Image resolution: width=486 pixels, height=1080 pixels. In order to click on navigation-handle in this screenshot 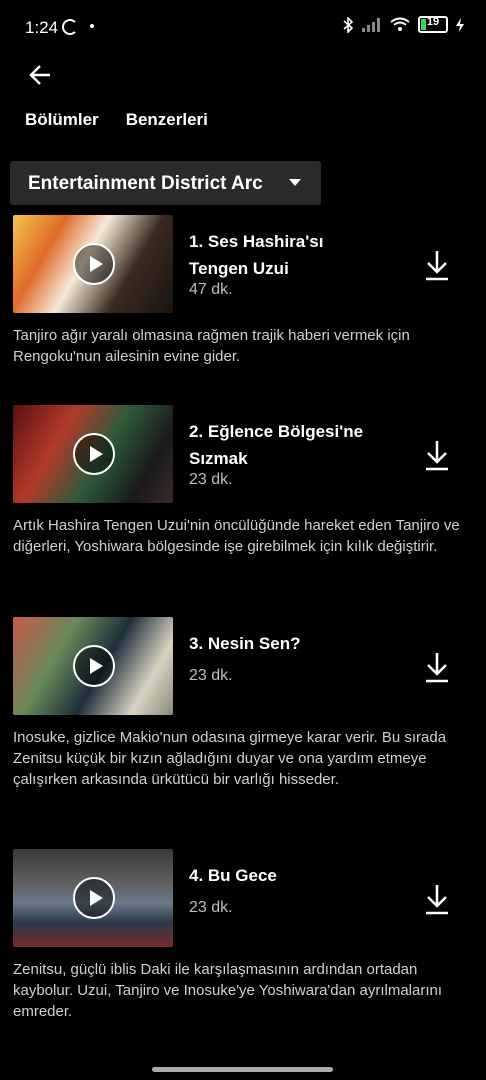, I will do `click(242, 1069)`.